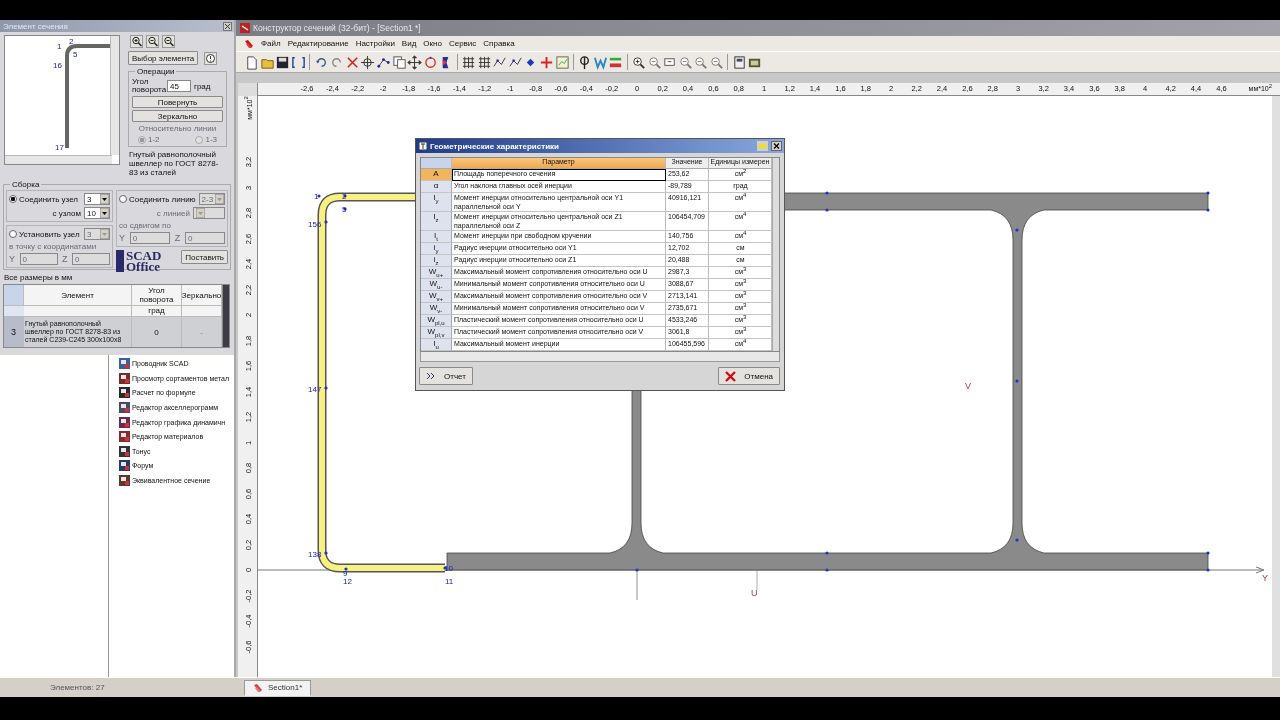 This screenshot has height=720, width=1280. What do you see at coordinates (252, 62) in the screenshot?
I see `new-document-icon` at bounding box center [252, 62].